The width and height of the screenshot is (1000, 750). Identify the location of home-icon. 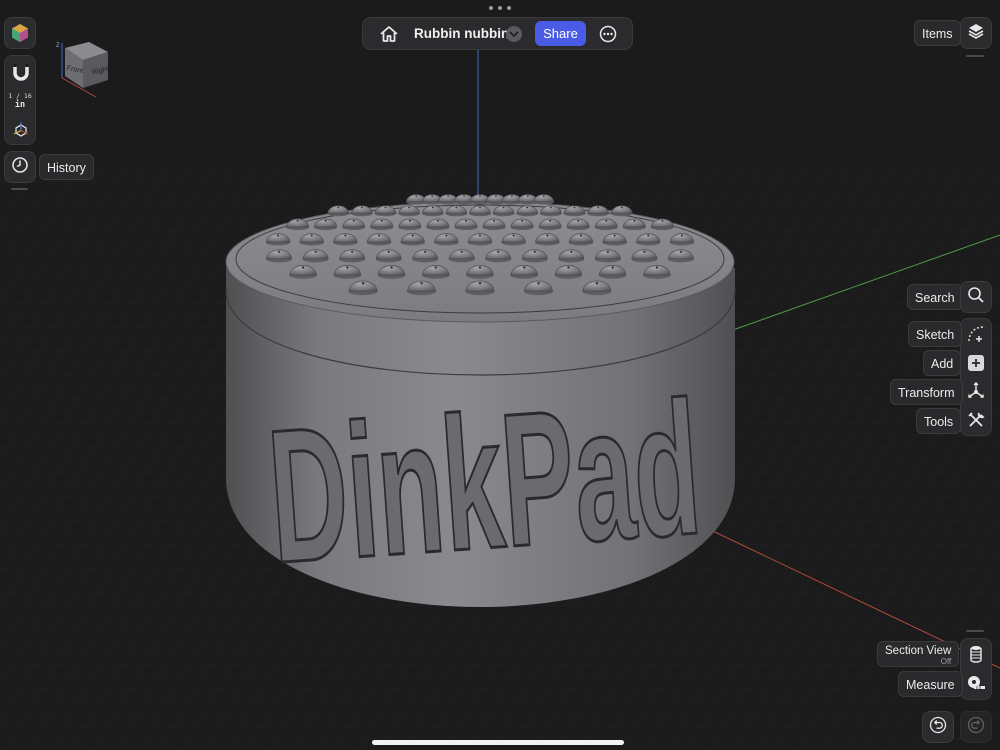
(389, 34).